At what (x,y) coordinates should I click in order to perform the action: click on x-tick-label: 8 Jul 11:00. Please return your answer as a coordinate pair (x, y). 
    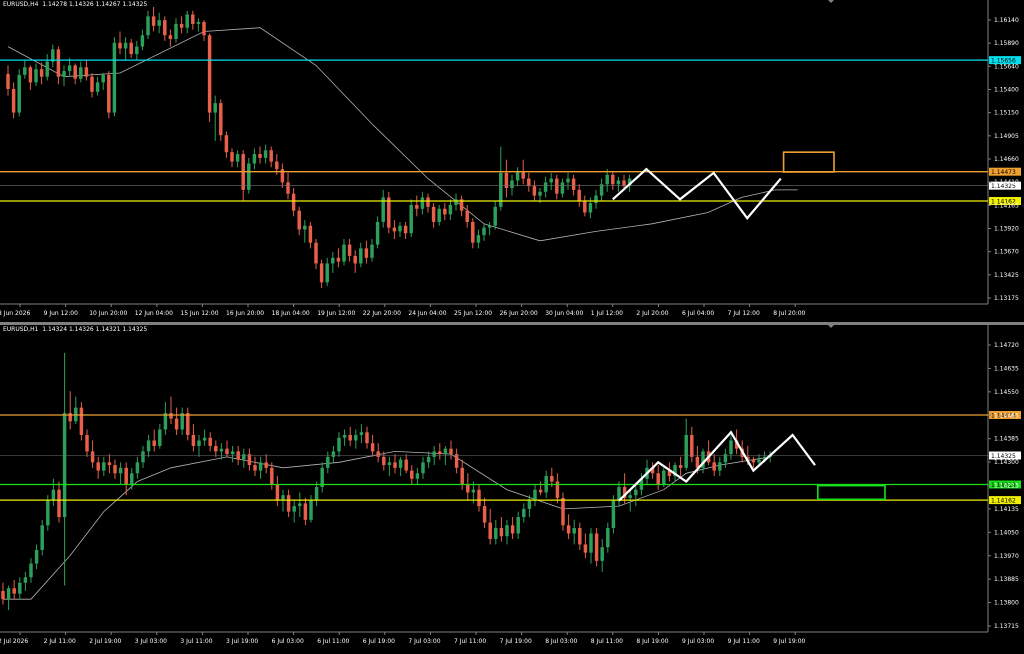
    Looking at the image, I should click on (607, 641).